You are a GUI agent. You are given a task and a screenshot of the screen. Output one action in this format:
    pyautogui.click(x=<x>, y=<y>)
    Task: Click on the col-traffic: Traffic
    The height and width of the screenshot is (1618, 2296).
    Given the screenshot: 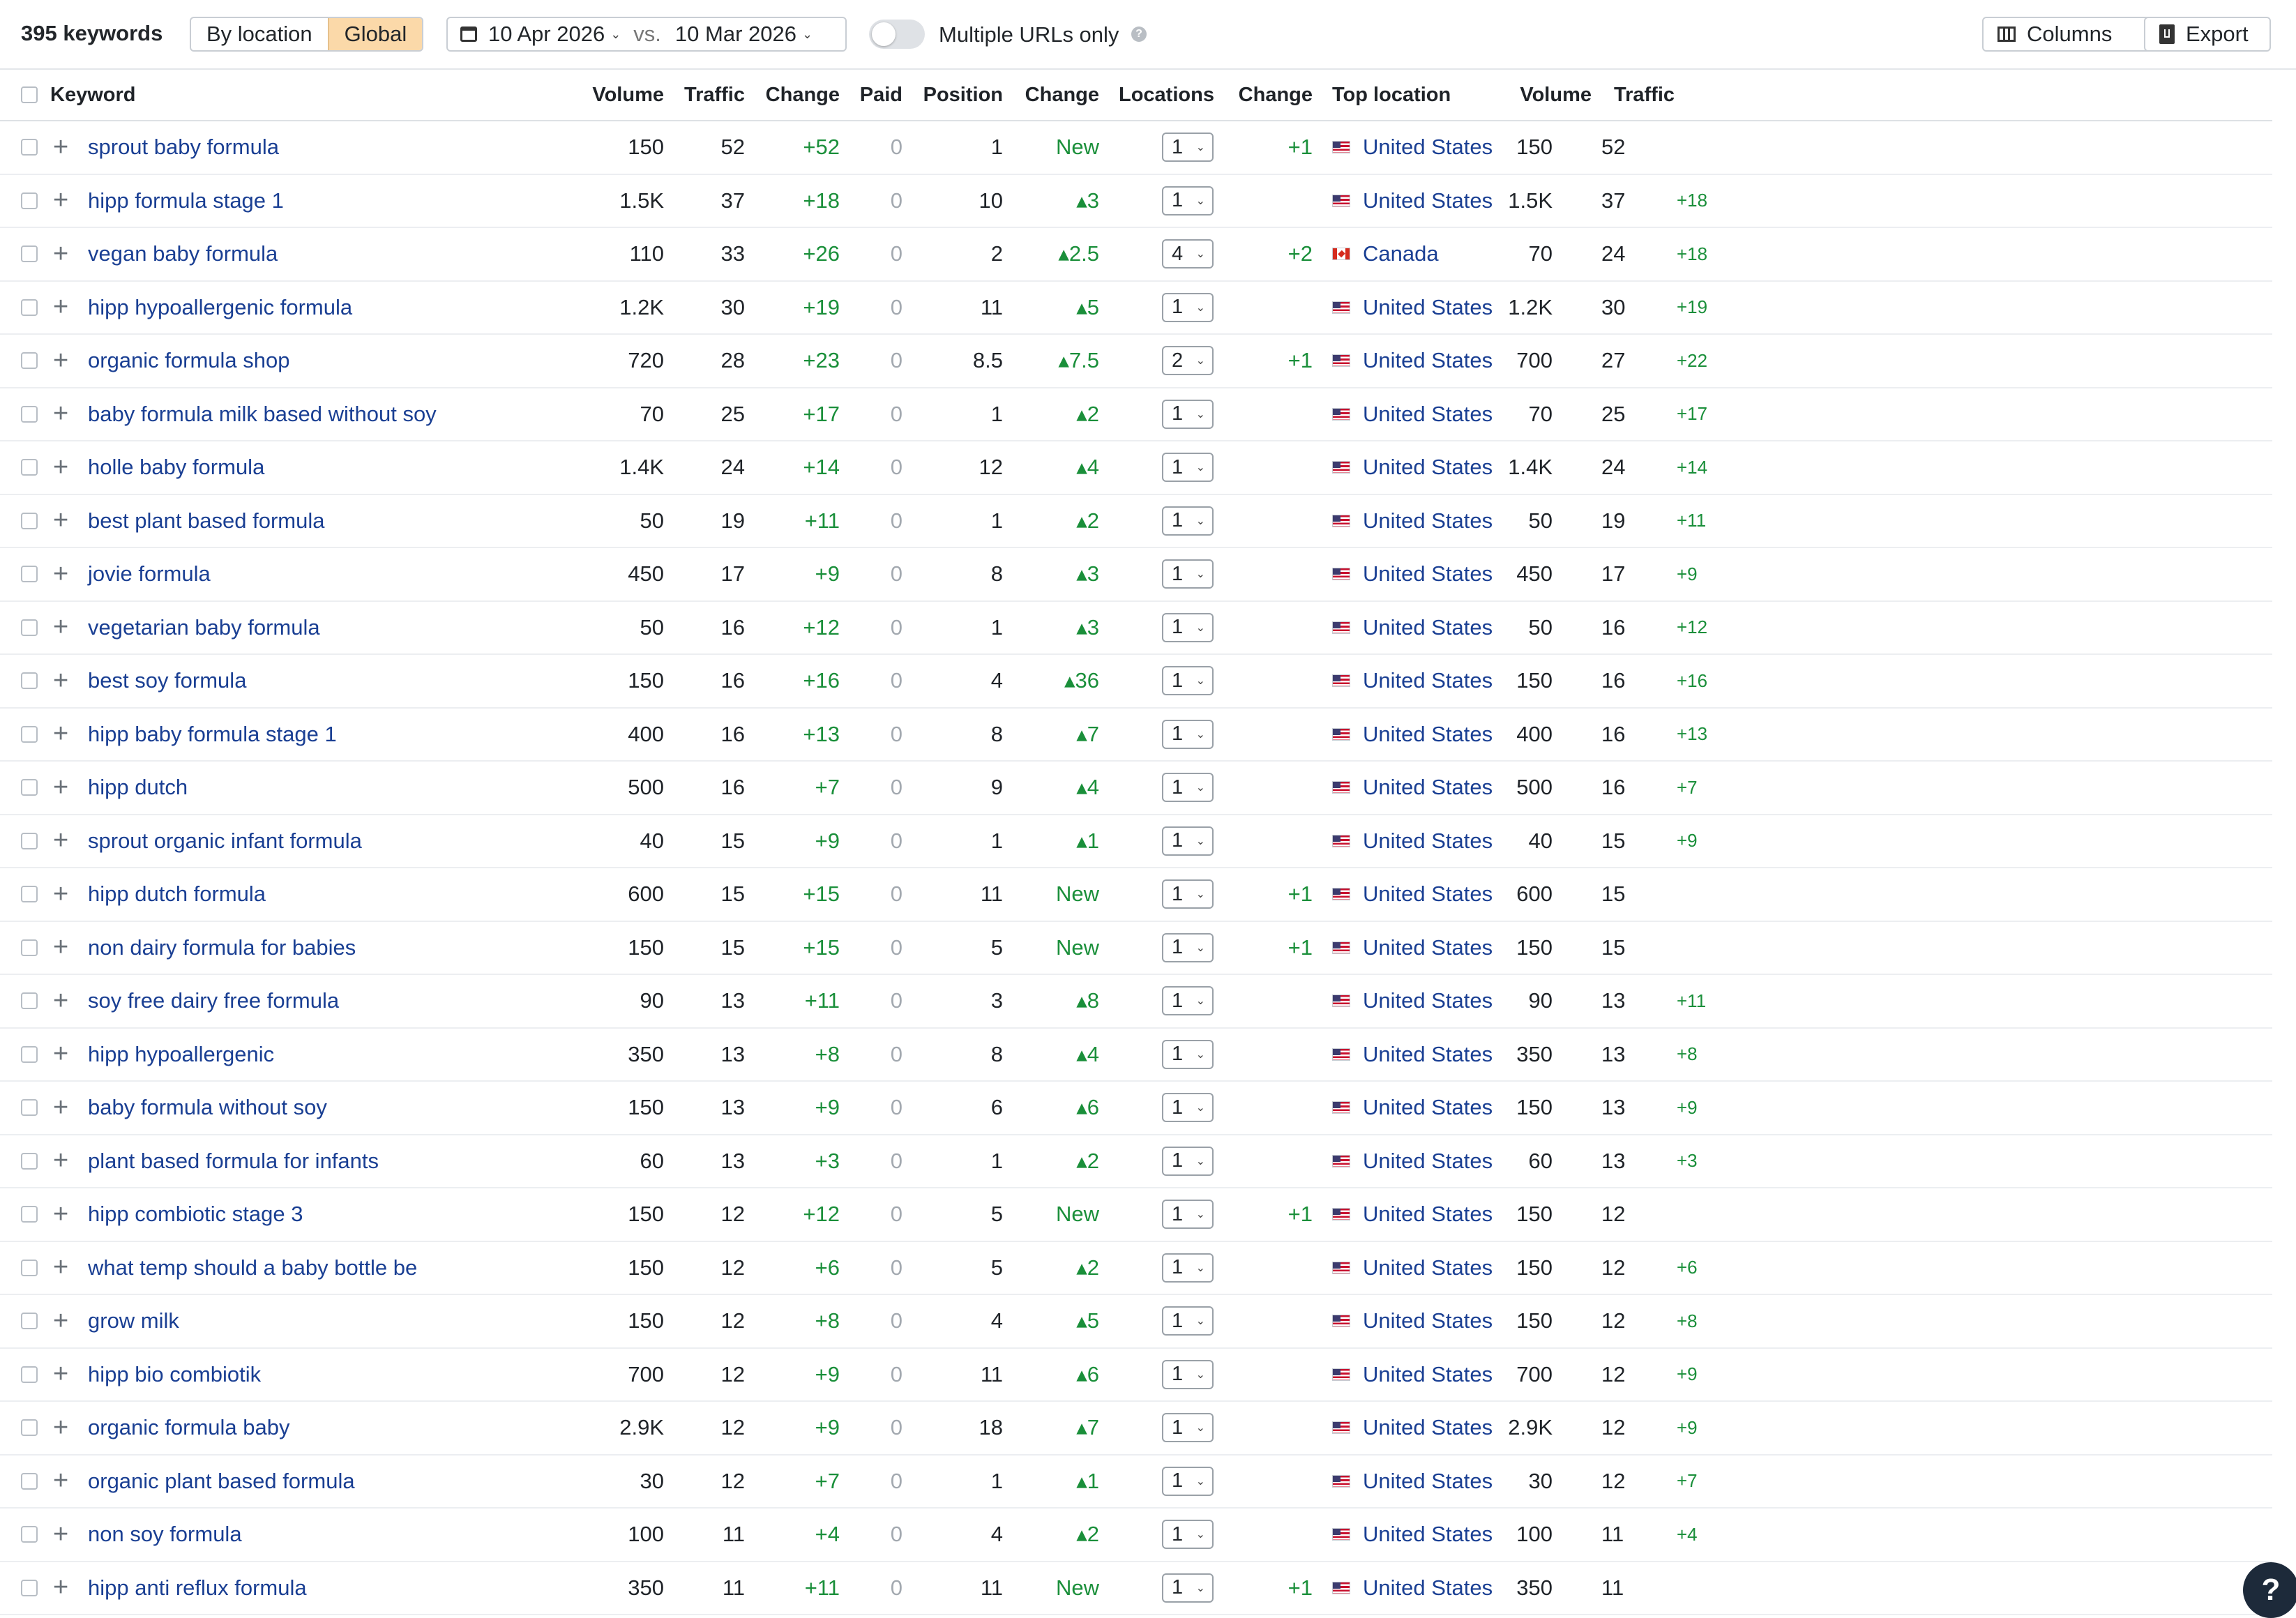 What is the action you would take?
    pyautogui.click(x=704, y=95)
    